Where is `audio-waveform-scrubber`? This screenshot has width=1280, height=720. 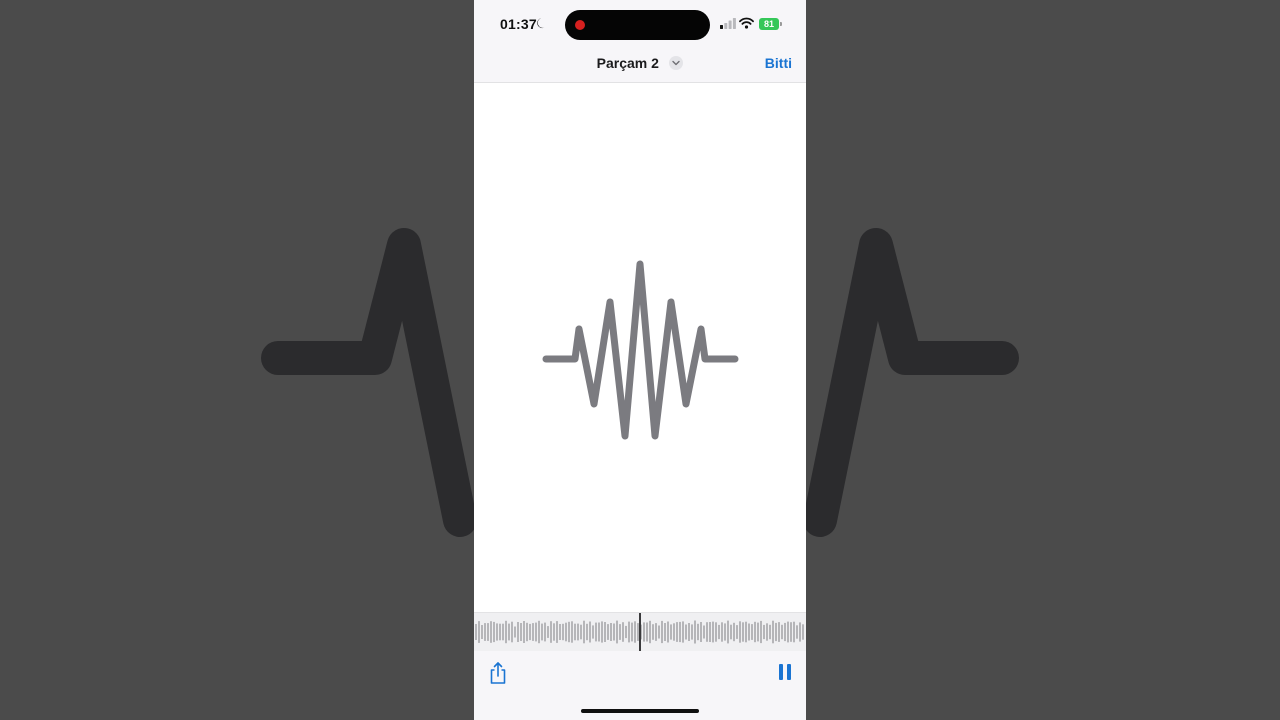 audio-waveform-scrubber is located at coordinates (640, 632).